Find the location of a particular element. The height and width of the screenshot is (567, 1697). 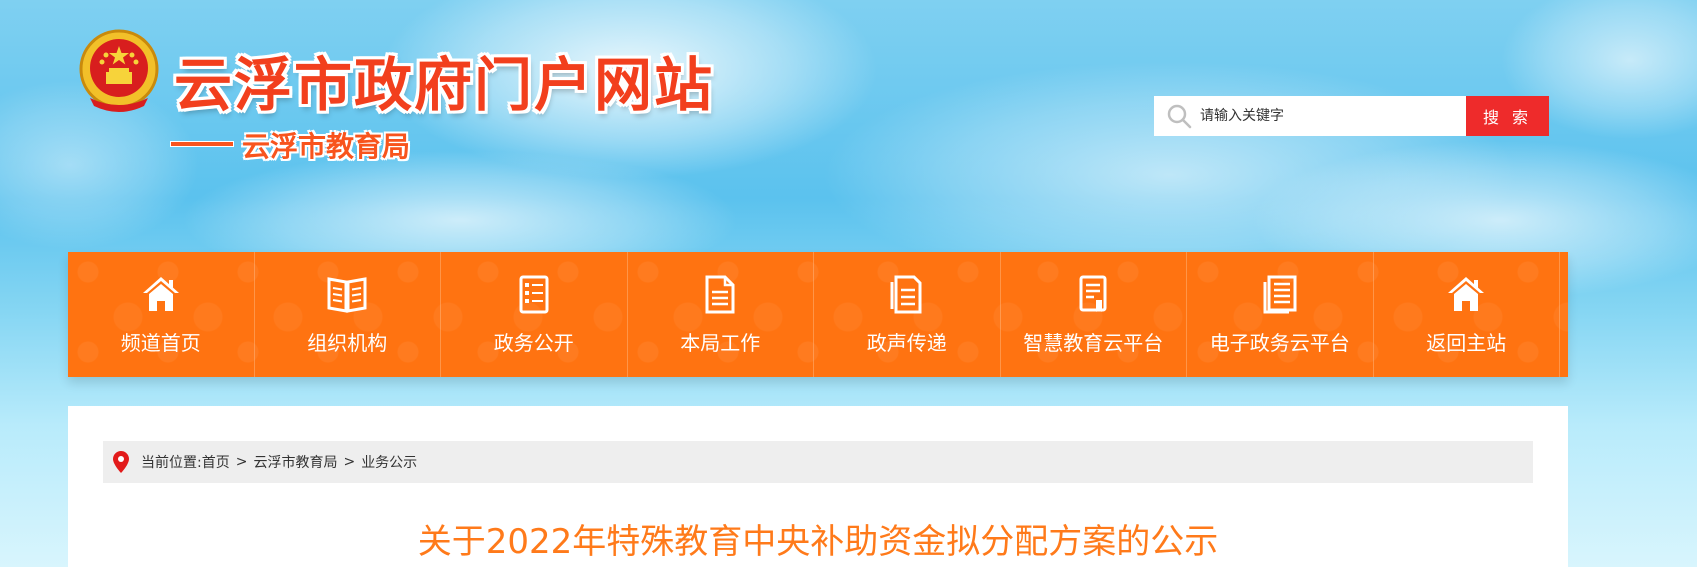

article-title: 关于2022年特殊教育中央补助资金拟分配方案的公示 is located at coordinates (818, 542).